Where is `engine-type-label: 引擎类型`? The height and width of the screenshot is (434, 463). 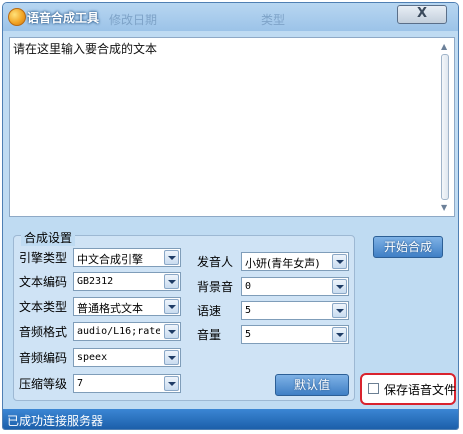 engine-type-label: 引擎类型 is located at coordinates (43, 258).